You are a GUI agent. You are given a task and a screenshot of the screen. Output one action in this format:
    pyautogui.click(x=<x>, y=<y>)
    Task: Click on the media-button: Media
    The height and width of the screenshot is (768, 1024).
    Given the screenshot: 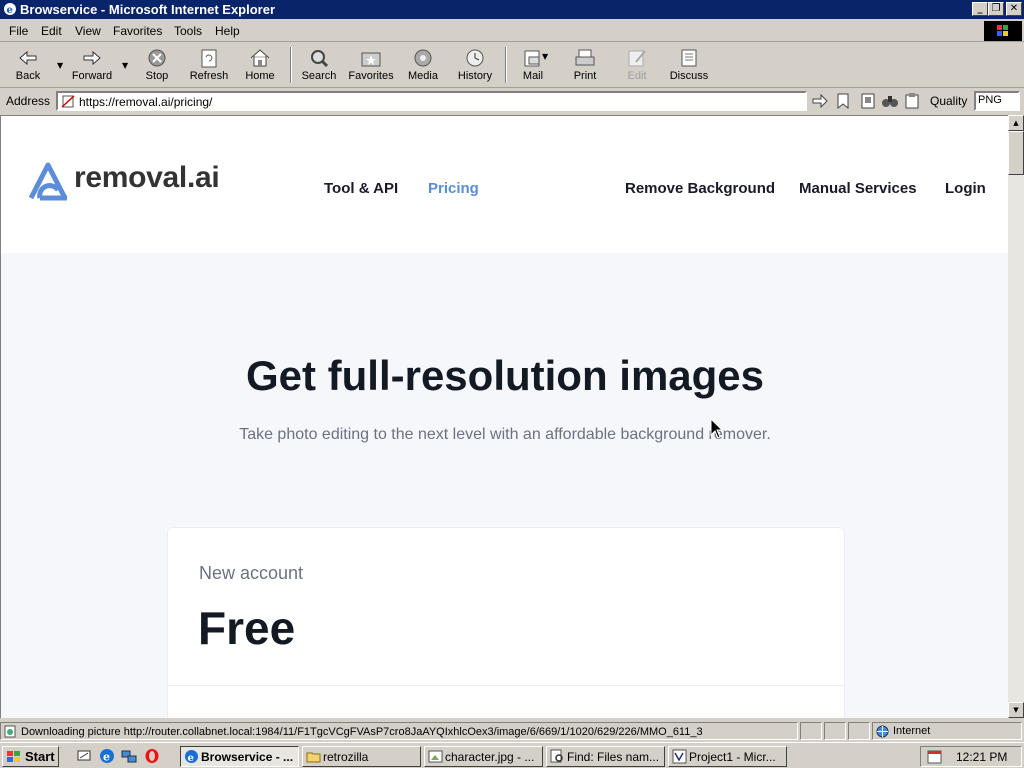 What is the action you would take?
    pyautogui.click(x=423, y=66)
    